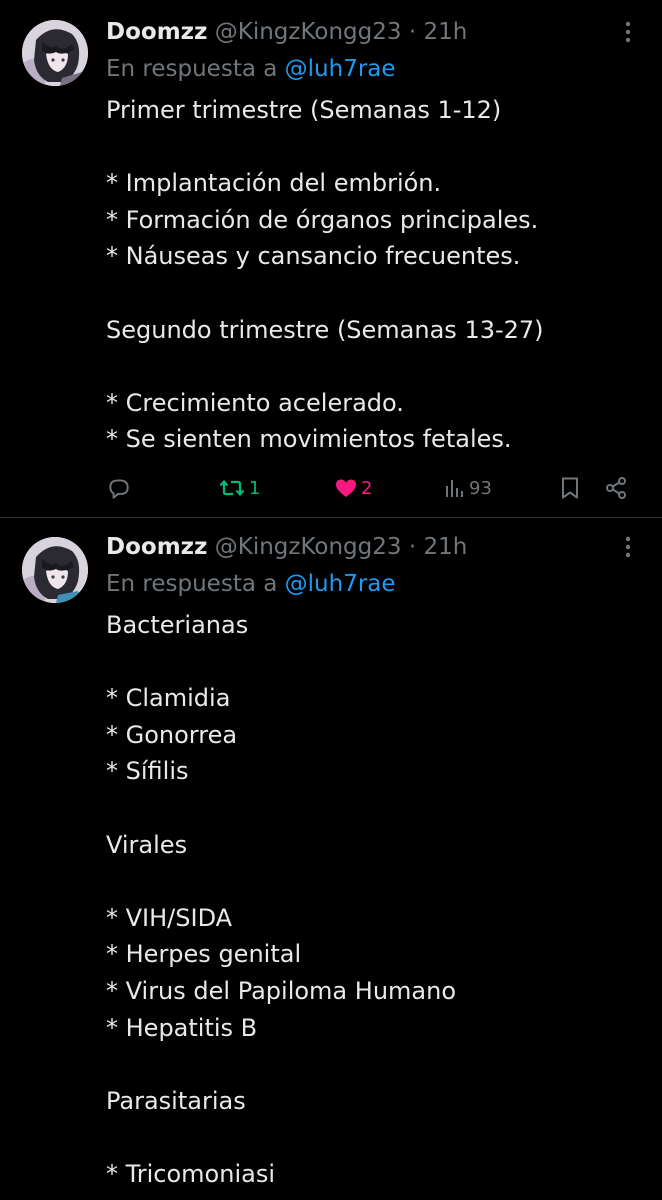 This screenshot has height=1200, width=662. I want to click on tweet-text-line: * Crecimiento acelerado., so click(255, 402).